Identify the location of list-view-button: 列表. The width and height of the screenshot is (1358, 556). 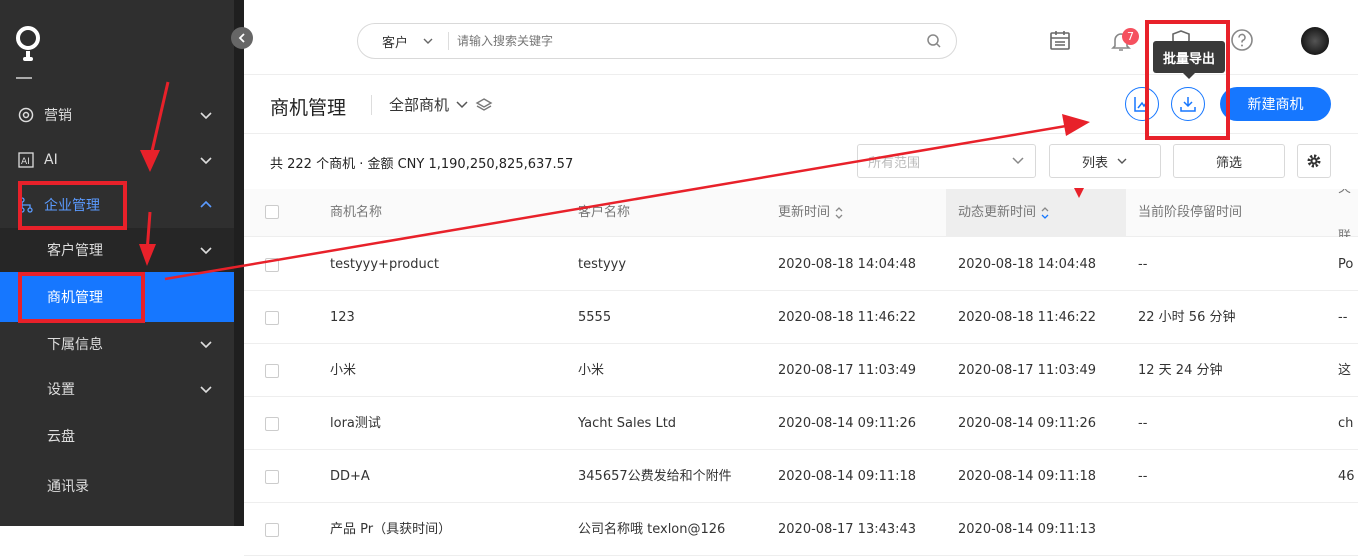
(1105, 161).